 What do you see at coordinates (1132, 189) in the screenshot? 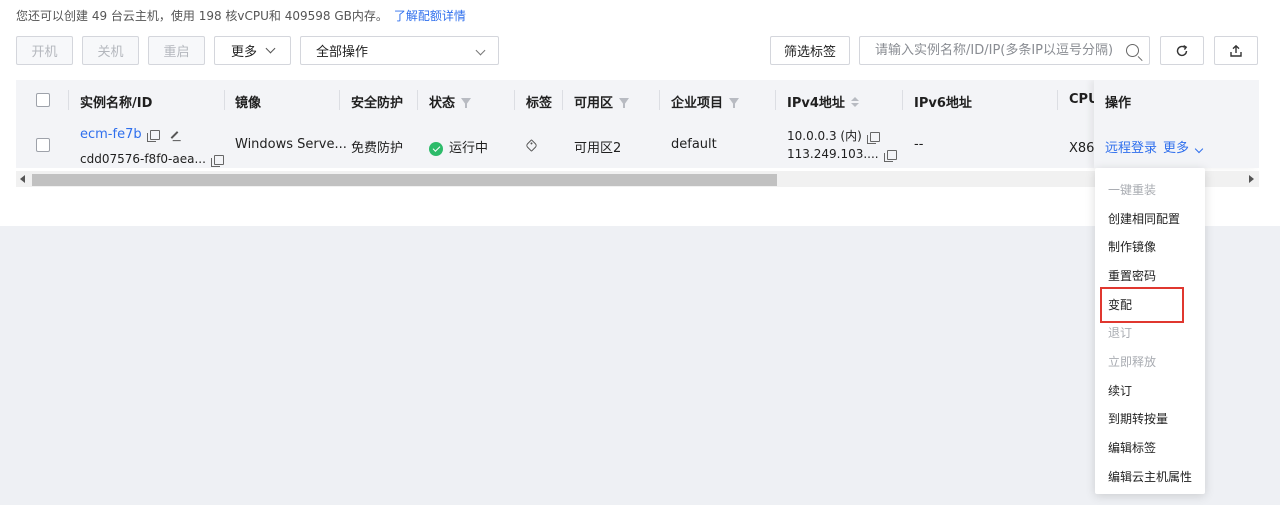
I see `menu-item-reinstall: 一键重装` at bounding box center [1132, 189].